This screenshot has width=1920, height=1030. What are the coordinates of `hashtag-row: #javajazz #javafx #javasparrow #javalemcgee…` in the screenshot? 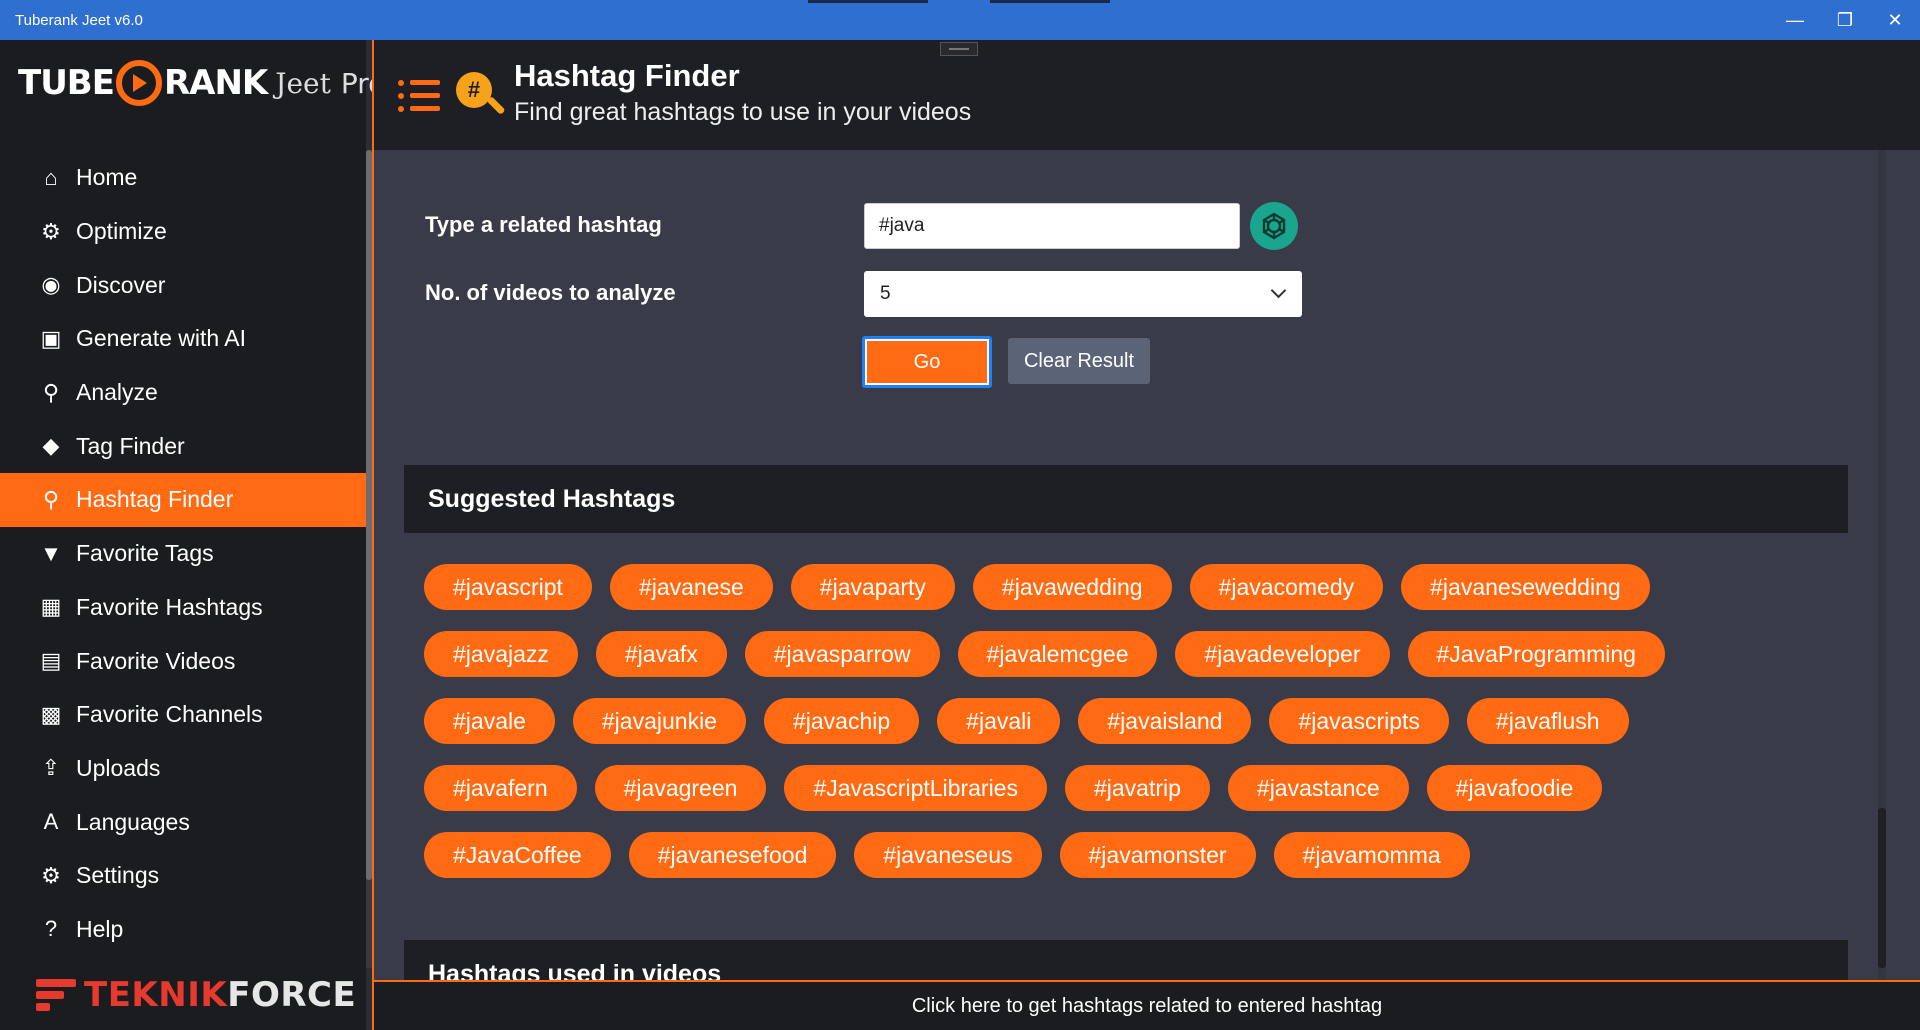 It's located at (1134, 654).